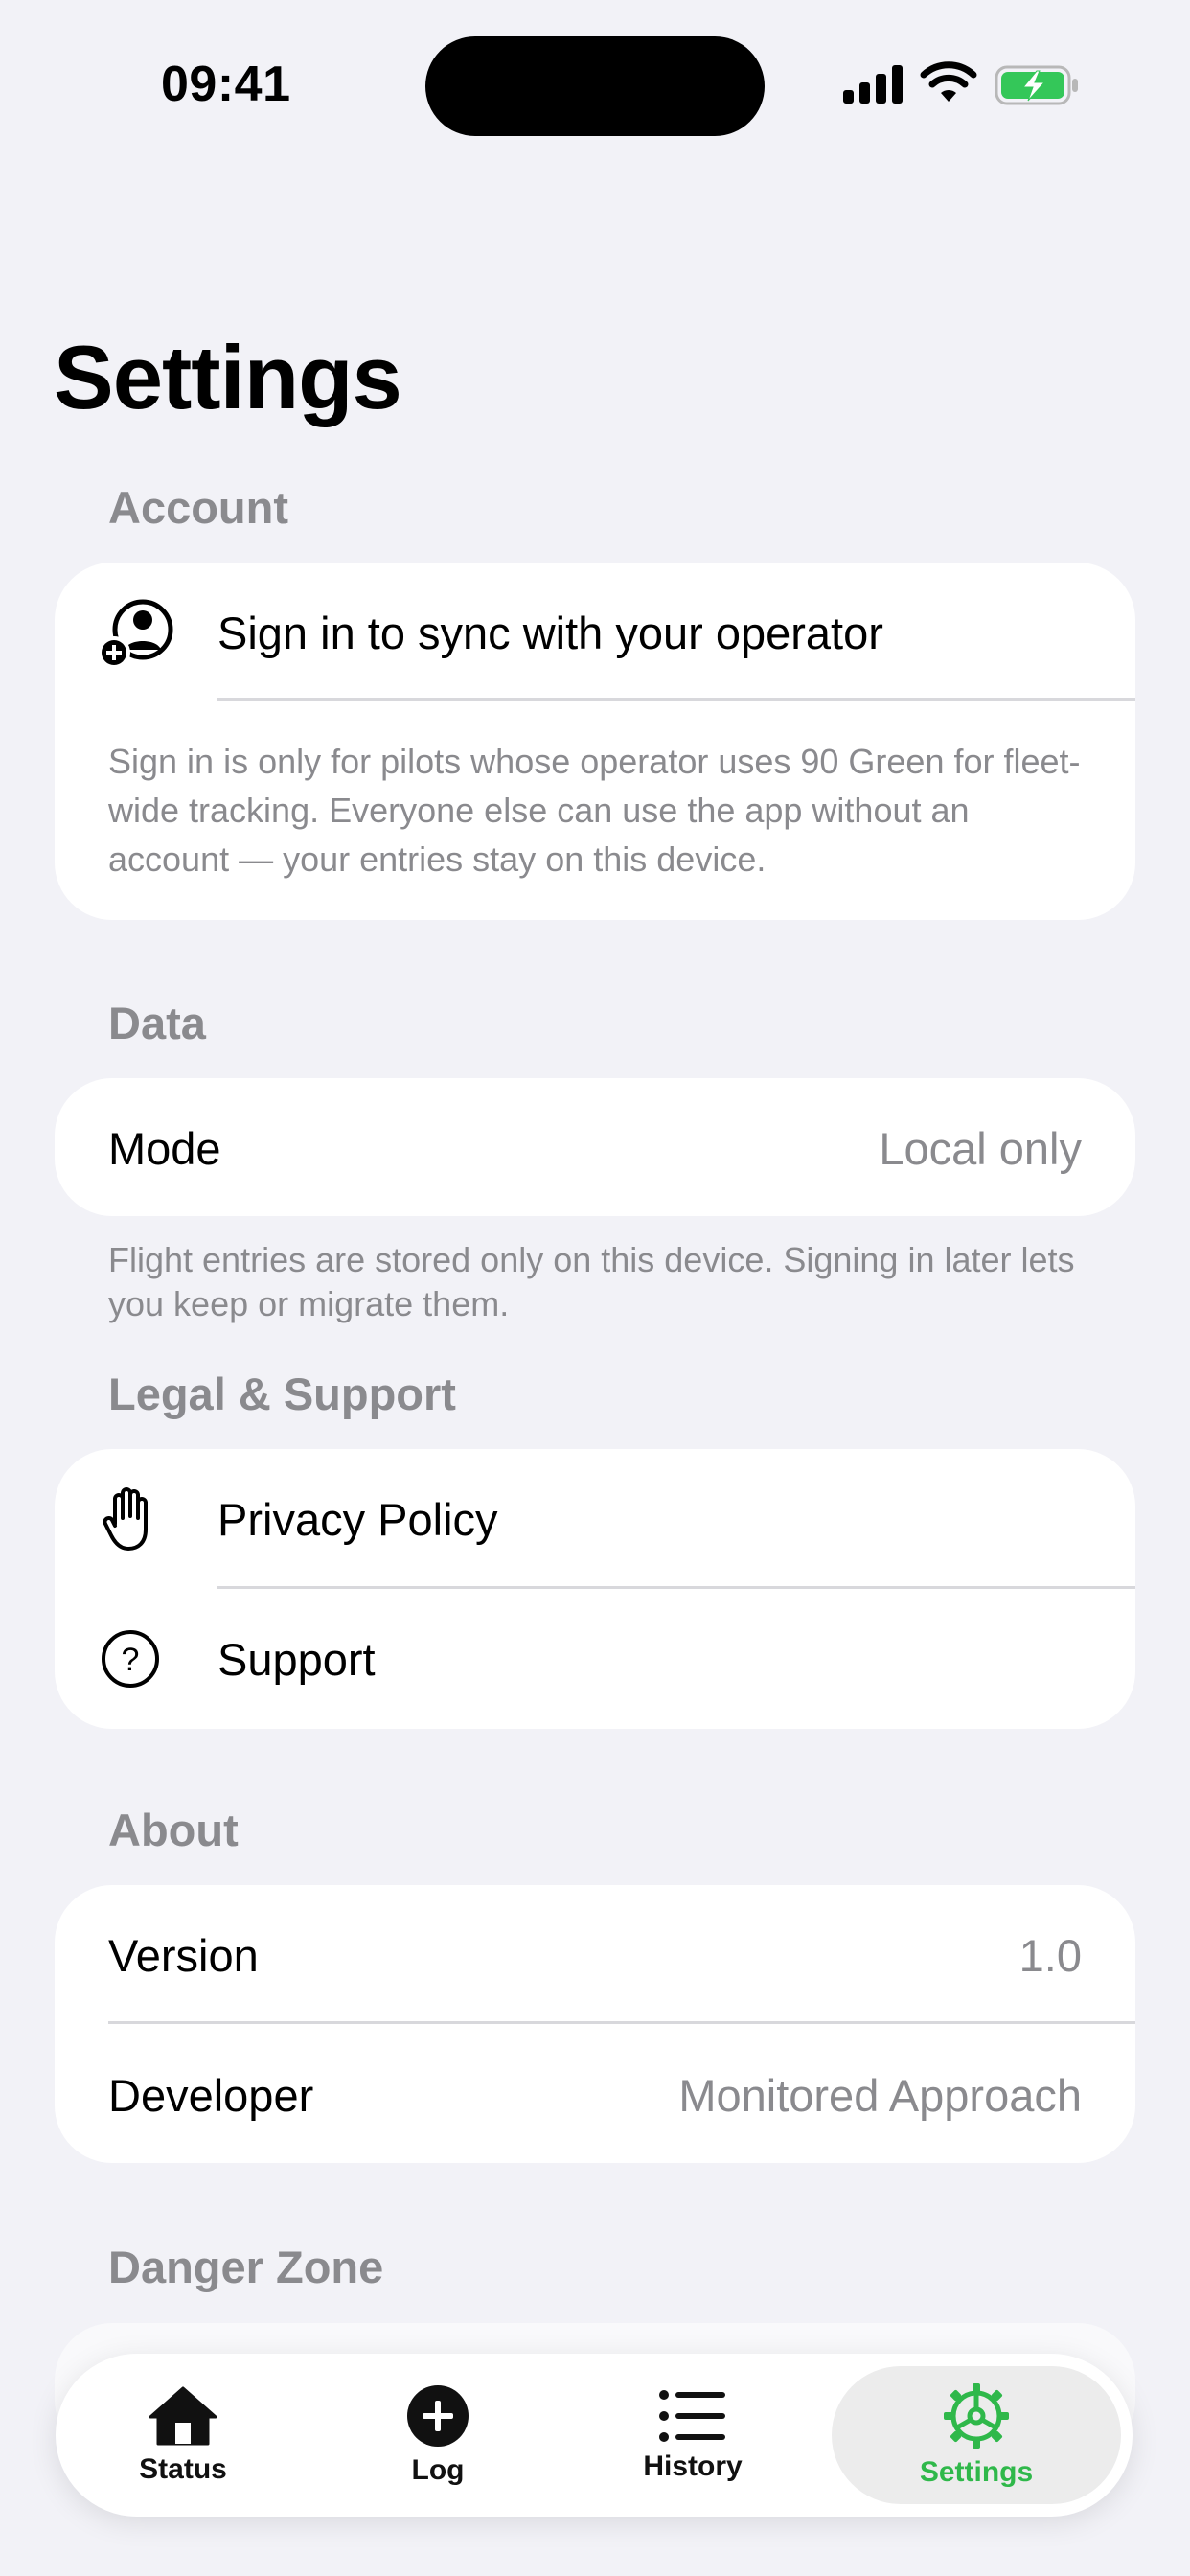 Image resolution: width=1190 pixels, height=2576 pixels. I want to click on person-add-icon, so click(137, 633).